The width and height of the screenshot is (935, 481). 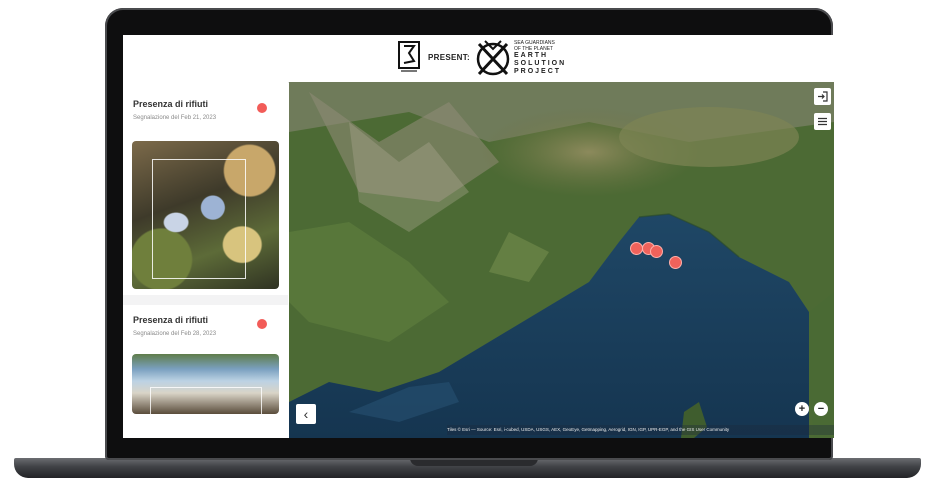 I want to click on menu-button, so click(x=822, y=121).